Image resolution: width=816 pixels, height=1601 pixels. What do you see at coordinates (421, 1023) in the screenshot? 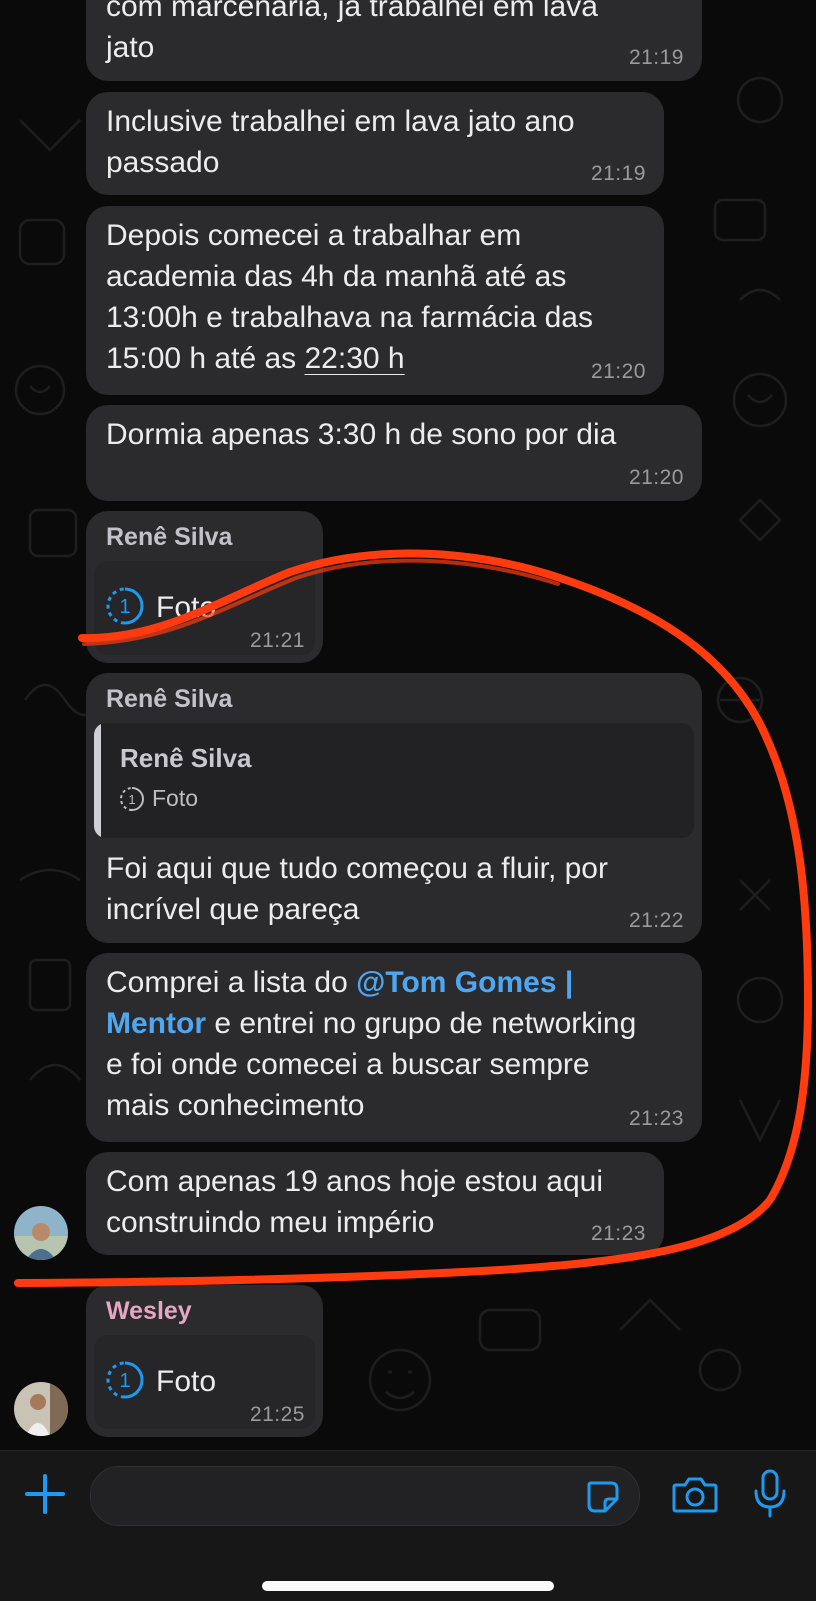
I see `message-text-part: e entrei no grupo de networking` at bounding box center [421, 1023].